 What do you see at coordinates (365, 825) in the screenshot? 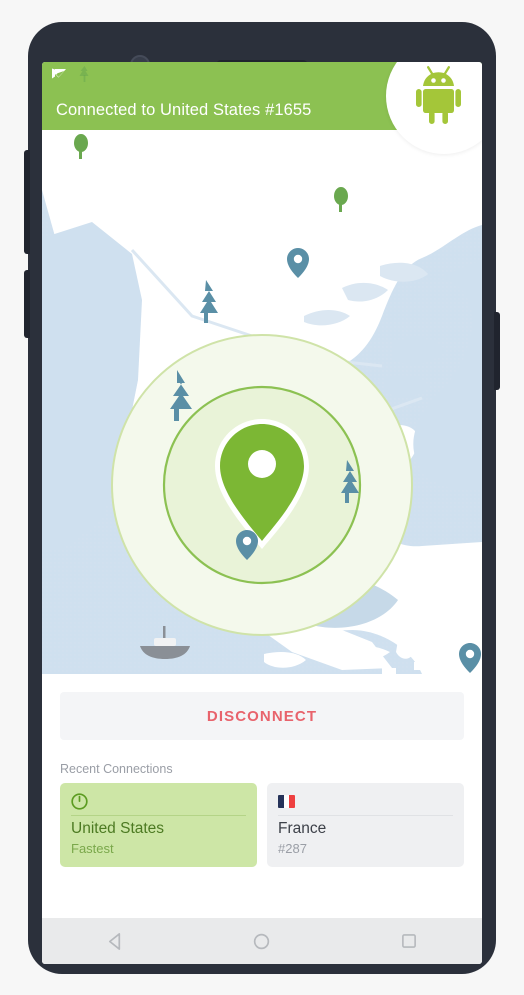
I see `recent-connection-card-france: France #287` at bounding box center [365, 825].